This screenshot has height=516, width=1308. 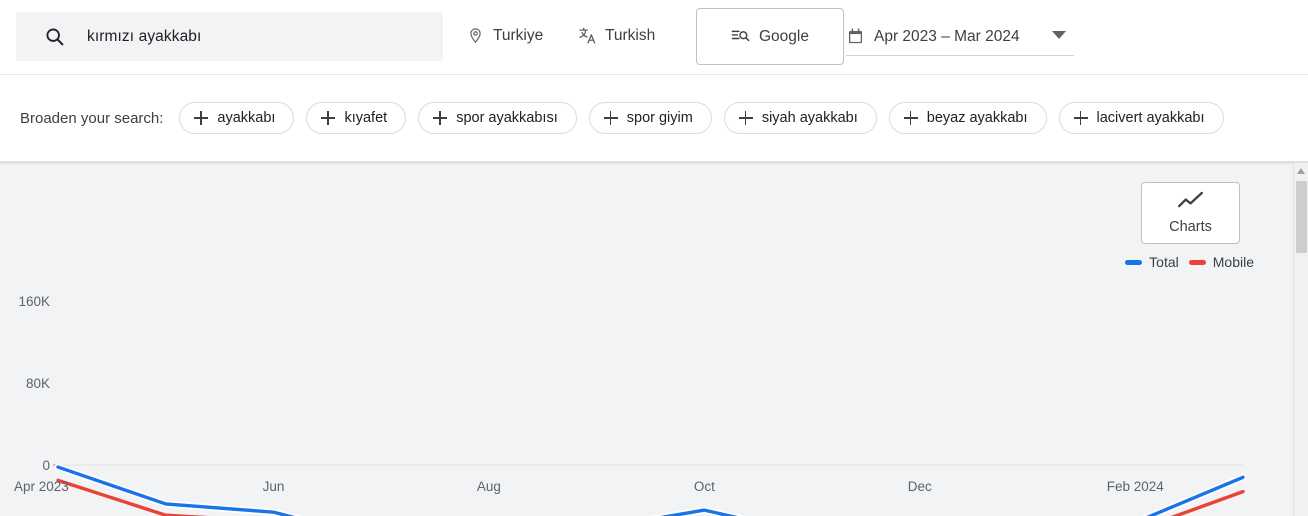 What do you see at coordinates (273, 486) in the screenshot?
I see `x-axis-tick-label: Jun` at bounding box center [273, 486].